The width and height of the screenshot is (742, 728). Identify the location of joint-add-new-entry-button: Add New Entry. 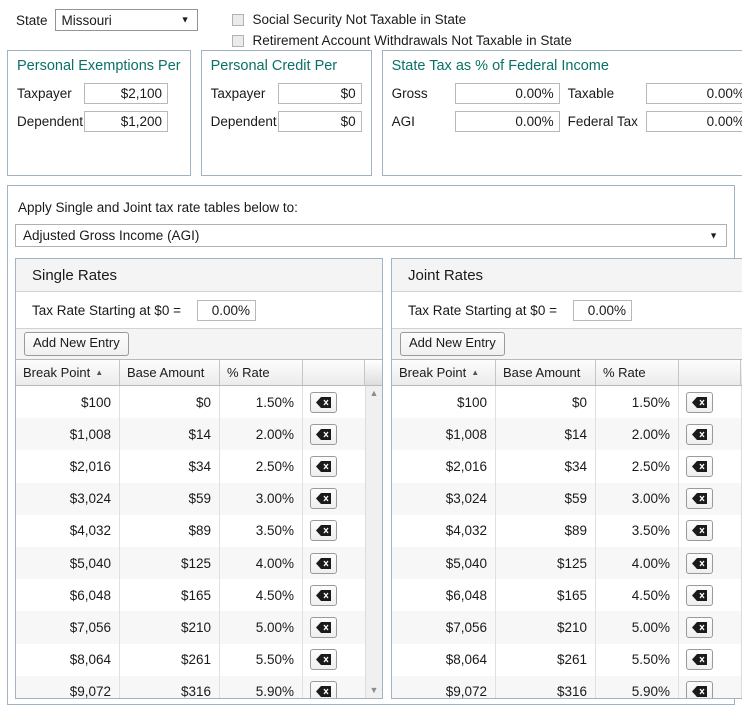
(452, 344).